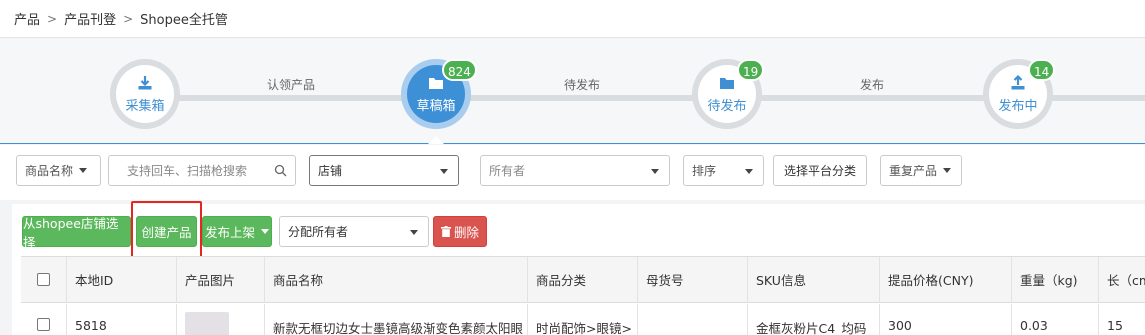  What do you see at coordinates (166, 231) in the screenshot?
I see `highlight-box` at bounding box center [166, 231].